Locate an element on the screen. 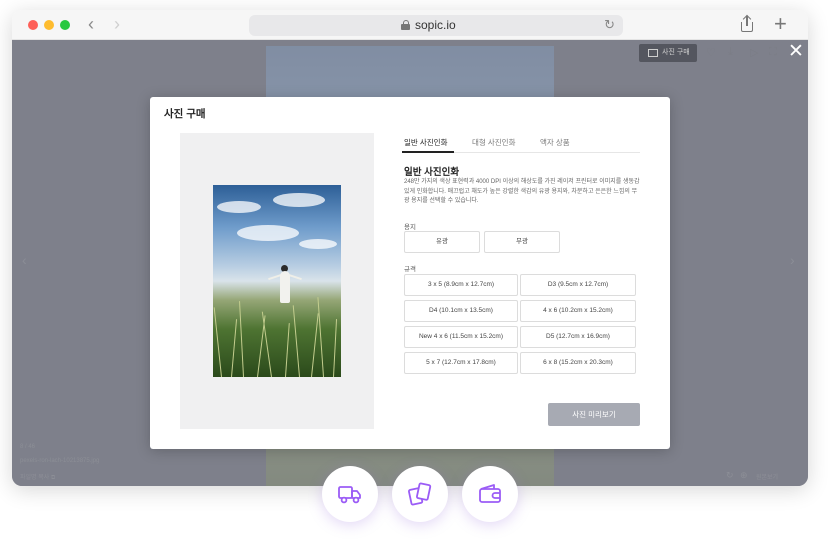  buy-photo-button: 사진 구매 is located at coordinates (668, 53).